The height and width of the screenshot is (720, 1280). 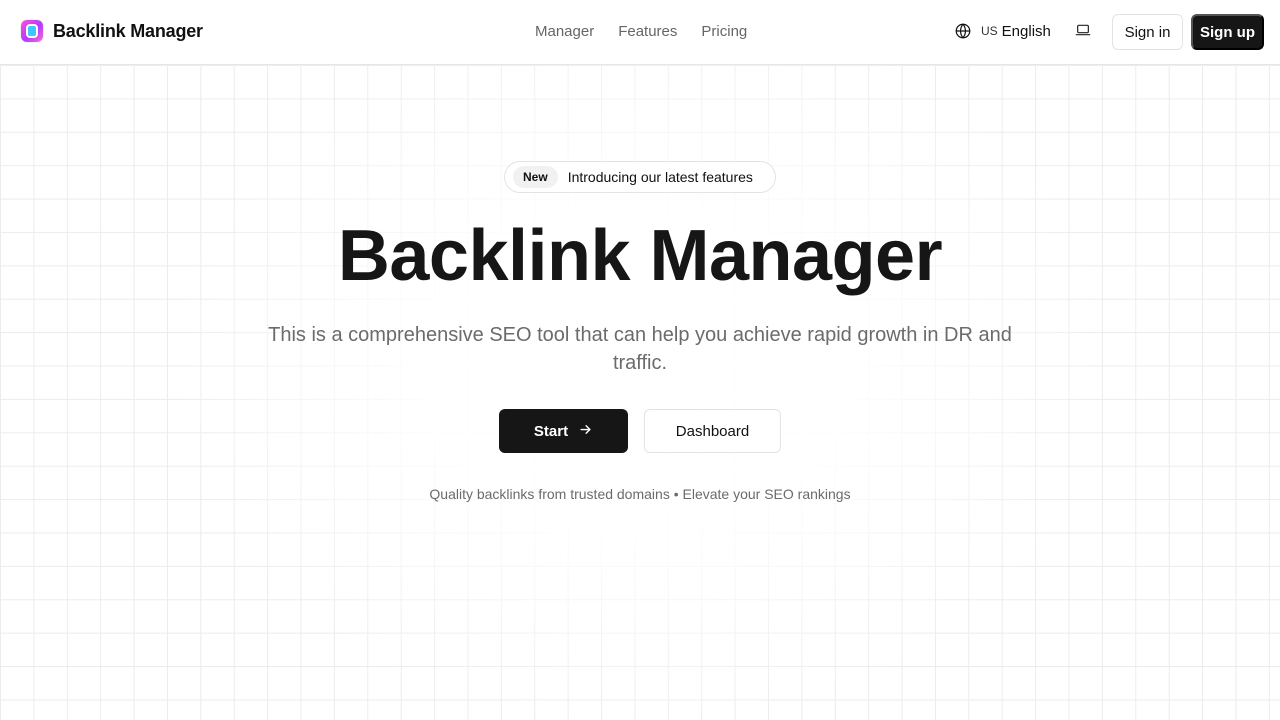 I want to click on theme-toggle-button, so click(x=1083, y=32).